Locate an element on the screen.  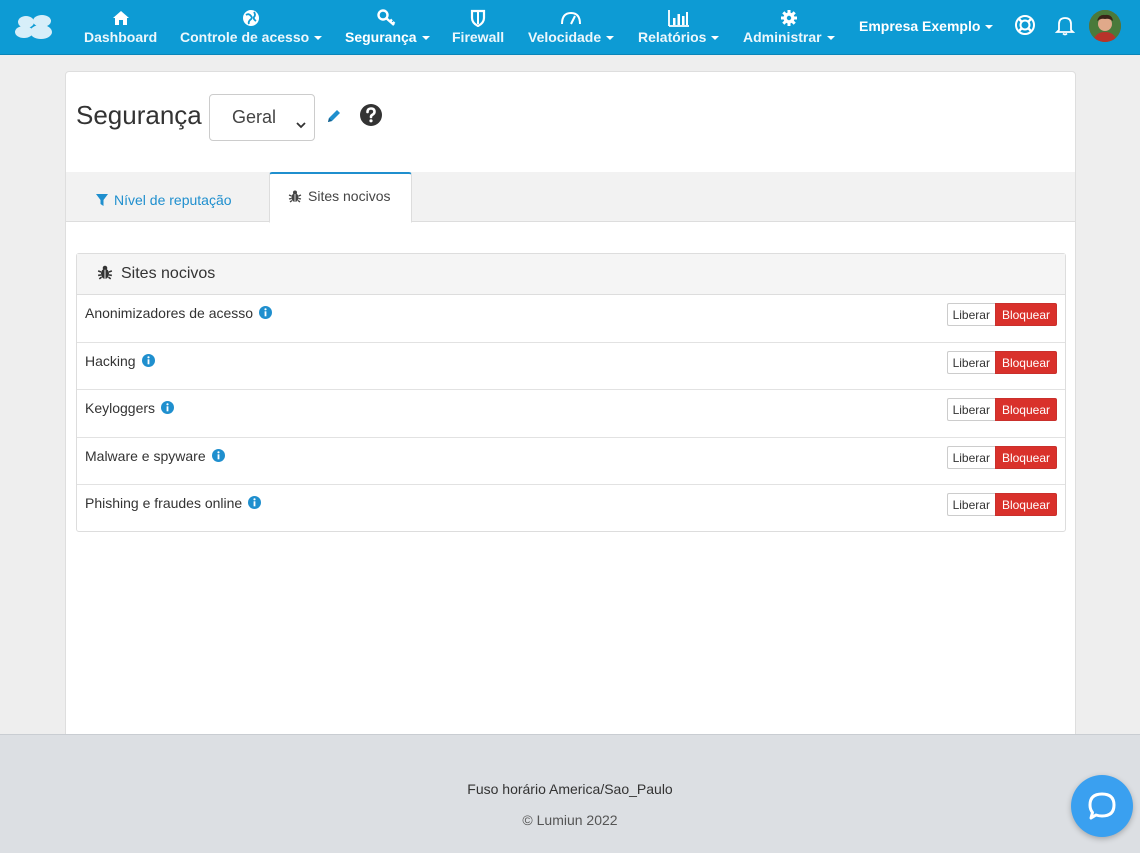
bar-chart-icon is located at coordinates (678, 17).